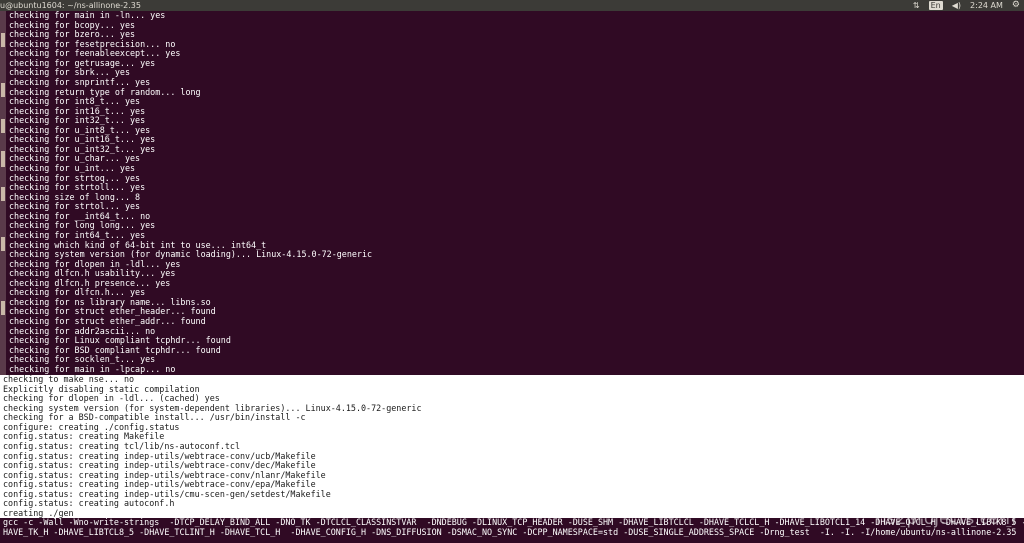  What do you see at coordinates (945, 519) in the screenshot?
I see `watermark-text: ns2projects.com` at bounding box center [945, 519].